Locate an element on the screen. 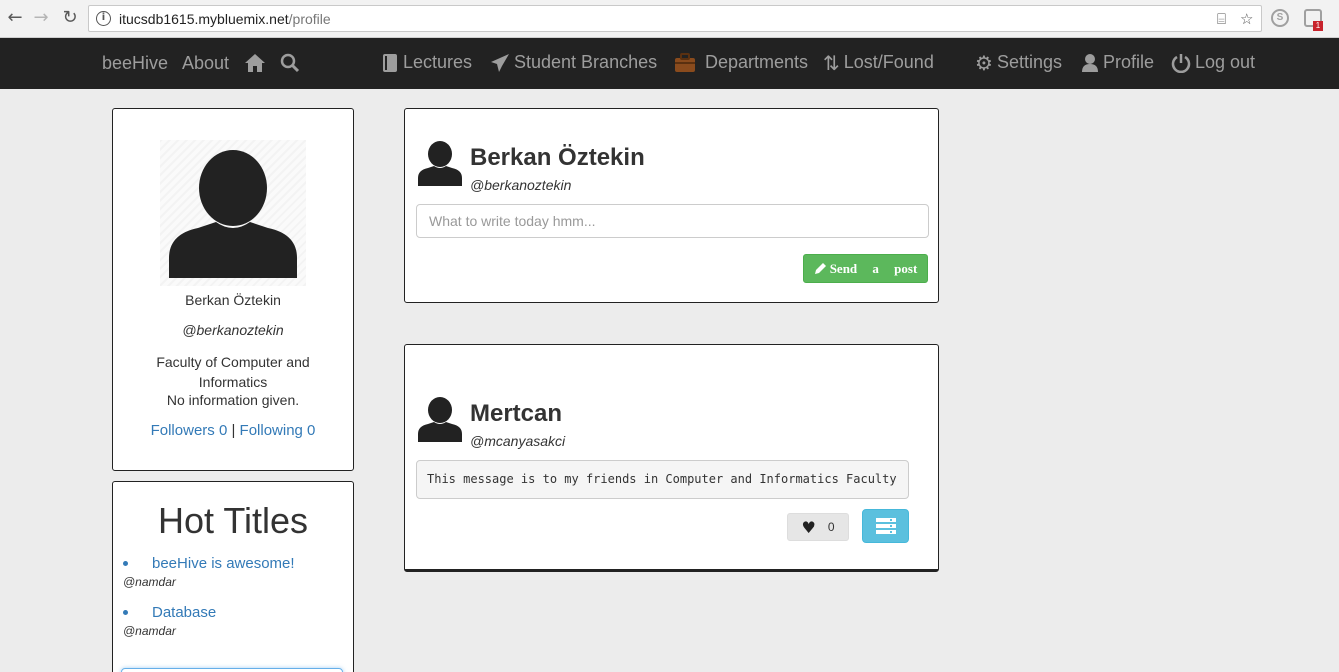 The image size is (1339, 672). nav-about: About is located at coordinates (205, 63).